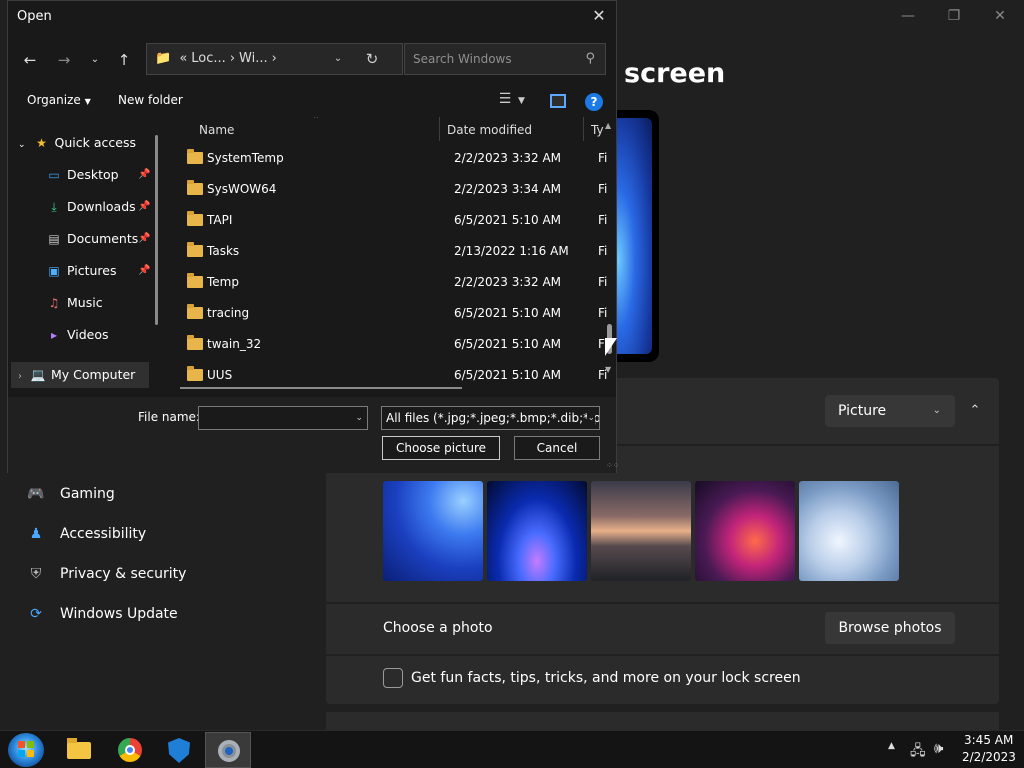  Describe the element at coordinates (30, 60) in the screenshot. I see `back-arrow-icon: ←` at that location.